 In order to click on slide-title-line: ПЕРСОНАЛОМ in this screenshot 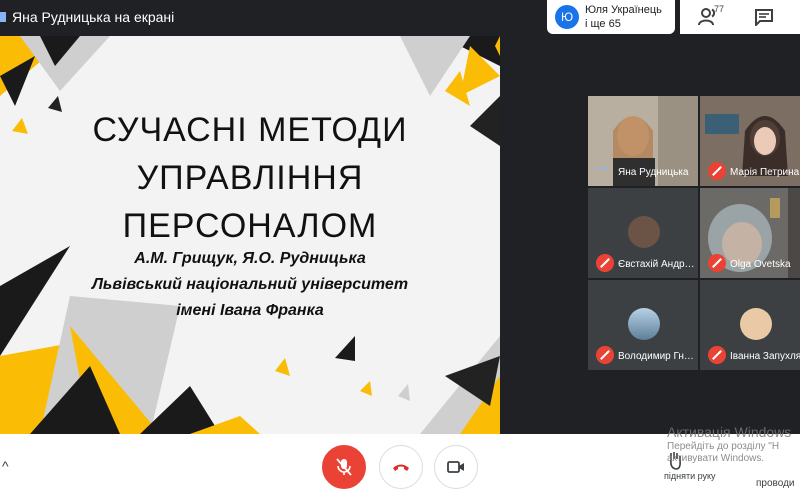, I will do `click(250, 226)`.